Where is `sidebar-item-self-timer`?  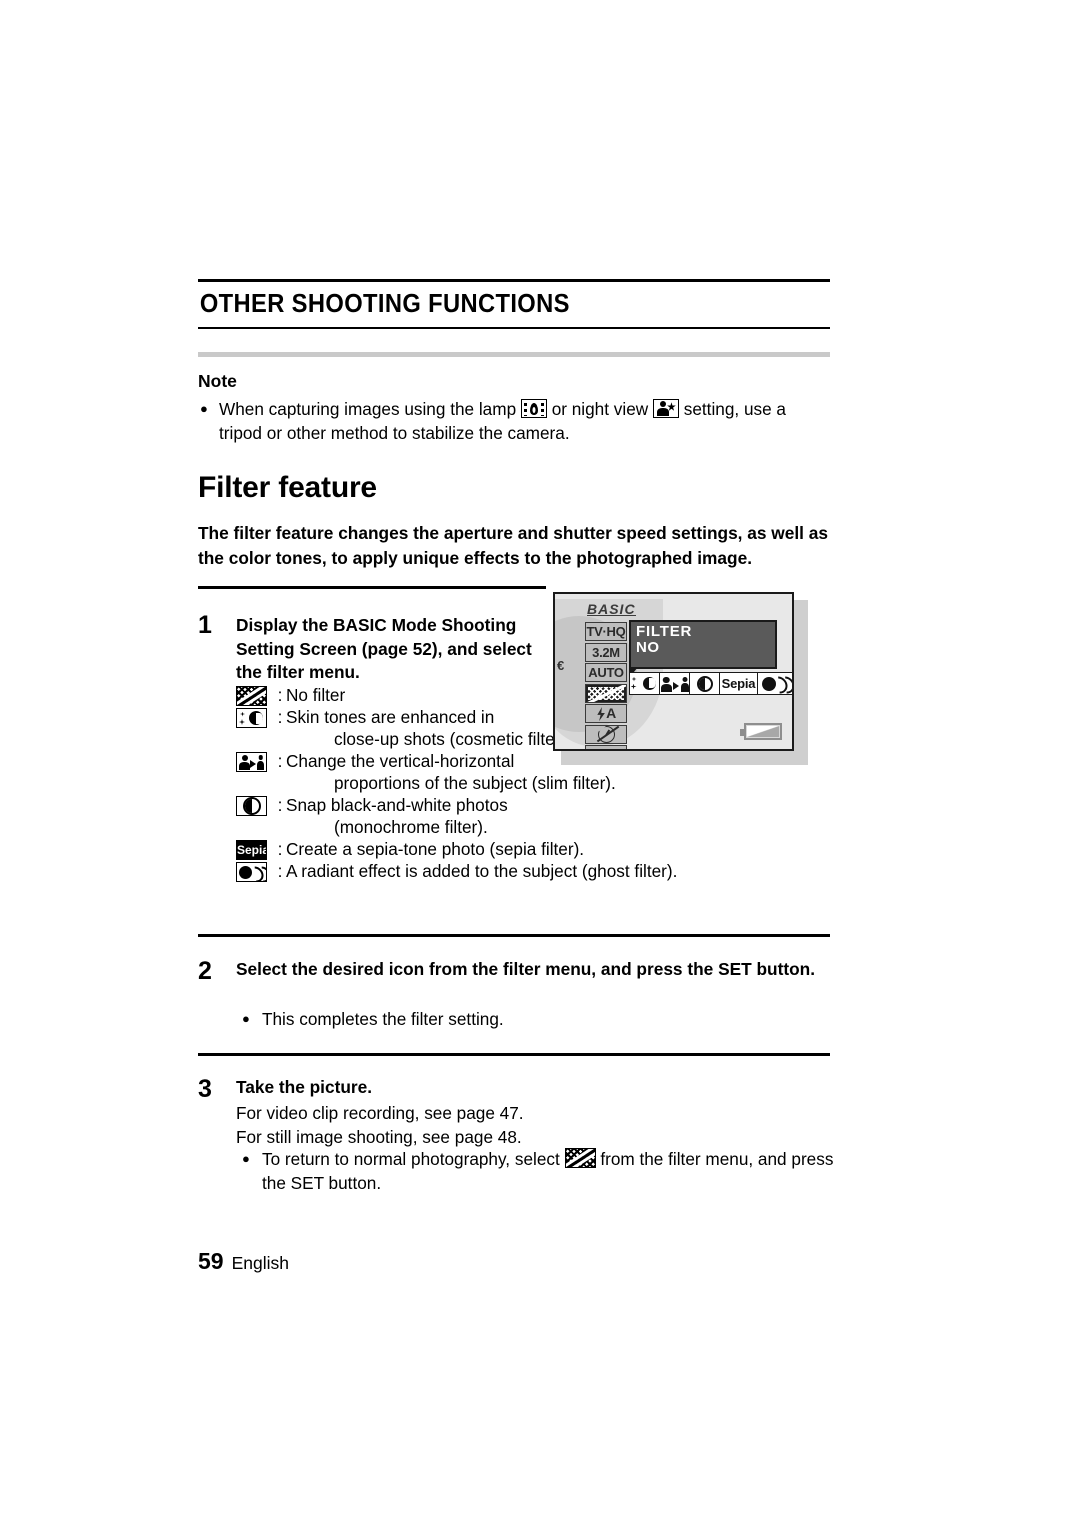 sidebar-item-self-timer is located at coordinates (606, 734).